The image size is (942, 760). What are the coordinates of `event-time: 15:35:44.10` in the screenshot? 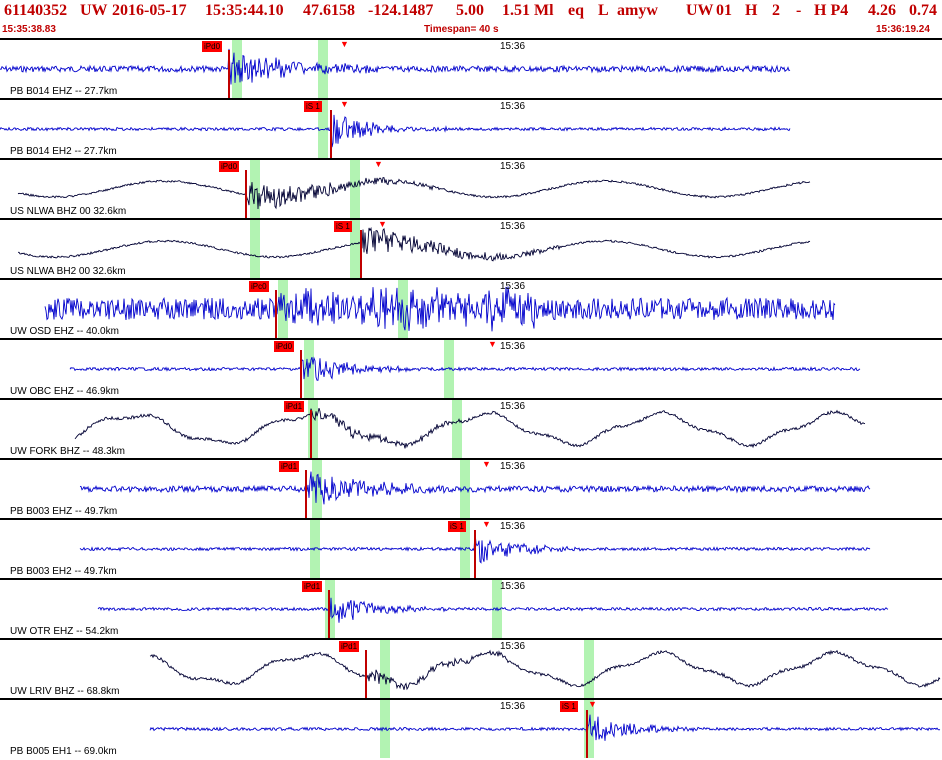 It's located at (244, 10).